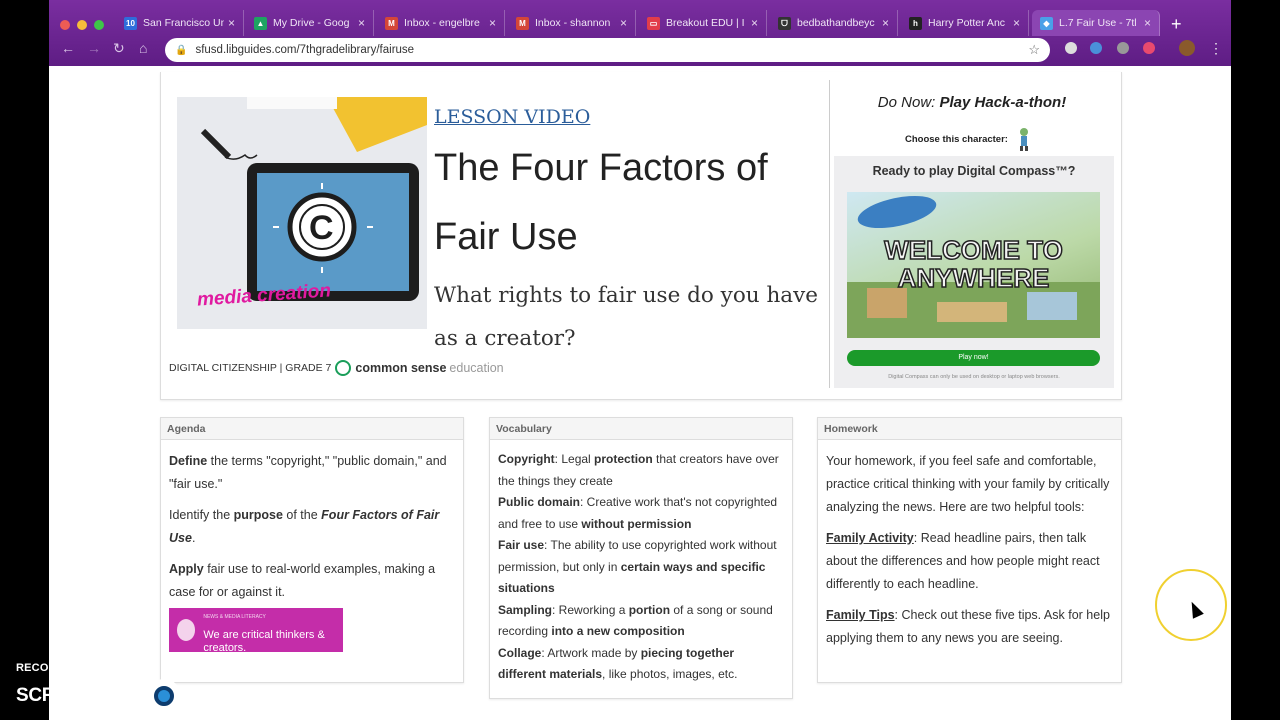 The width and height of the screenshot is (1280, 720). Describe the element at coordinates (130, 23) in the screenshot. I see `tab-favicon-icon: 10` at that location.